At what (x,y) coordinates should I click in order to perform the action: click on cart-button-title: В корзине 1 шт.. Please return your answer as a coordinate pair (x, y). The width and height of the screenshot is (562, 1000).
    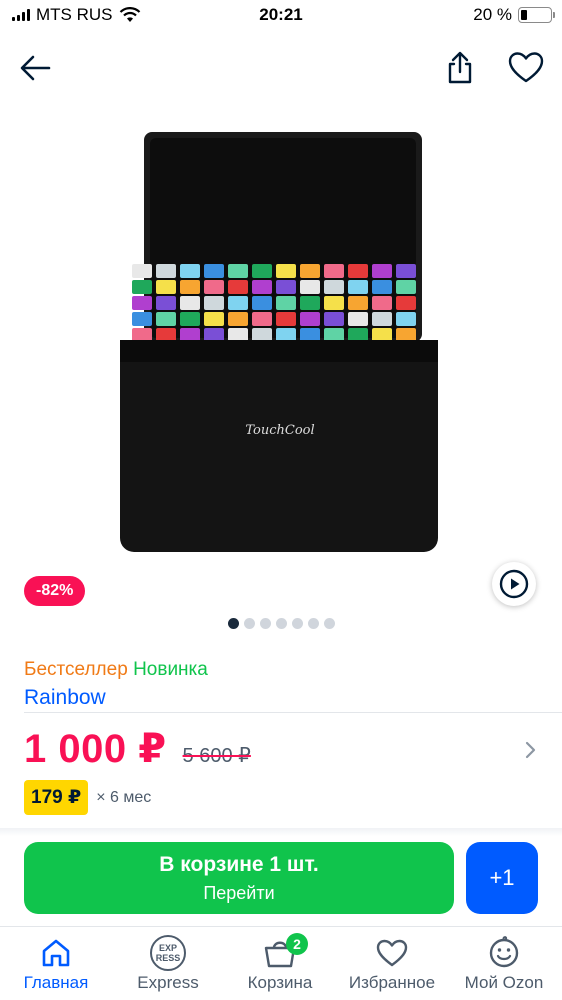
    Looking at the image, I should click on (239, 864).